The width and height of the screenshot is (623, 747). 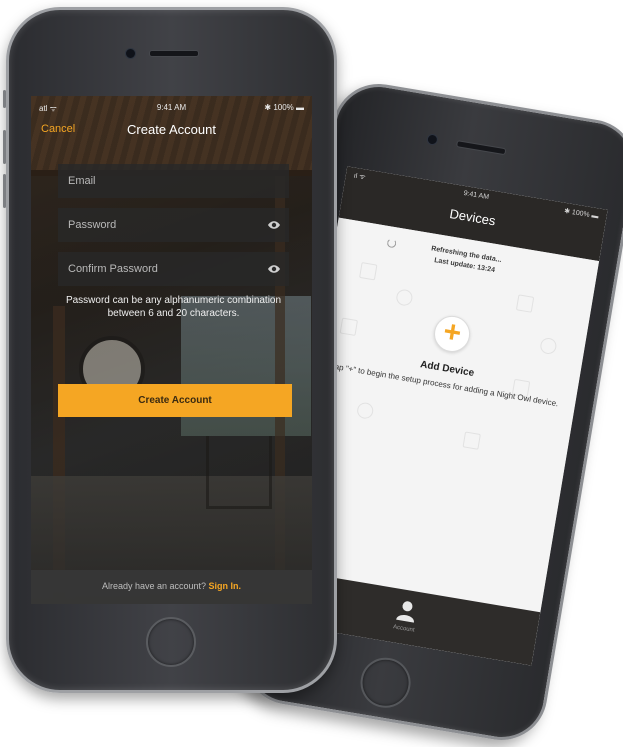 What do you see at coordinates (171, 109) in the screenshot?
I see `status-bar: atl ᯤ 9:41 AM ✱ 100% ▬` at bounding box center [171, 109].